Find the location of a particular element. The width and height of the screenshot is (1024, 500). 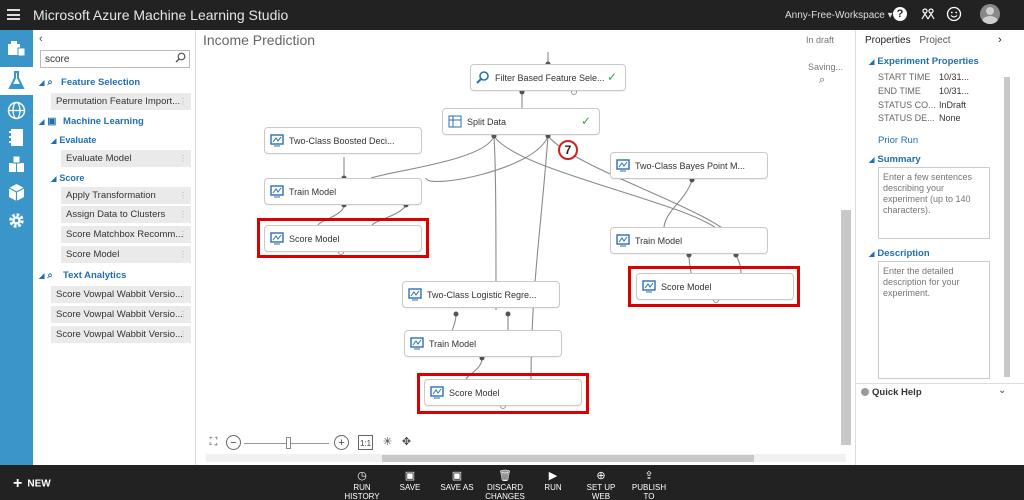

module-split-data: Split Data ✓ is located at coordinates (521, 121).